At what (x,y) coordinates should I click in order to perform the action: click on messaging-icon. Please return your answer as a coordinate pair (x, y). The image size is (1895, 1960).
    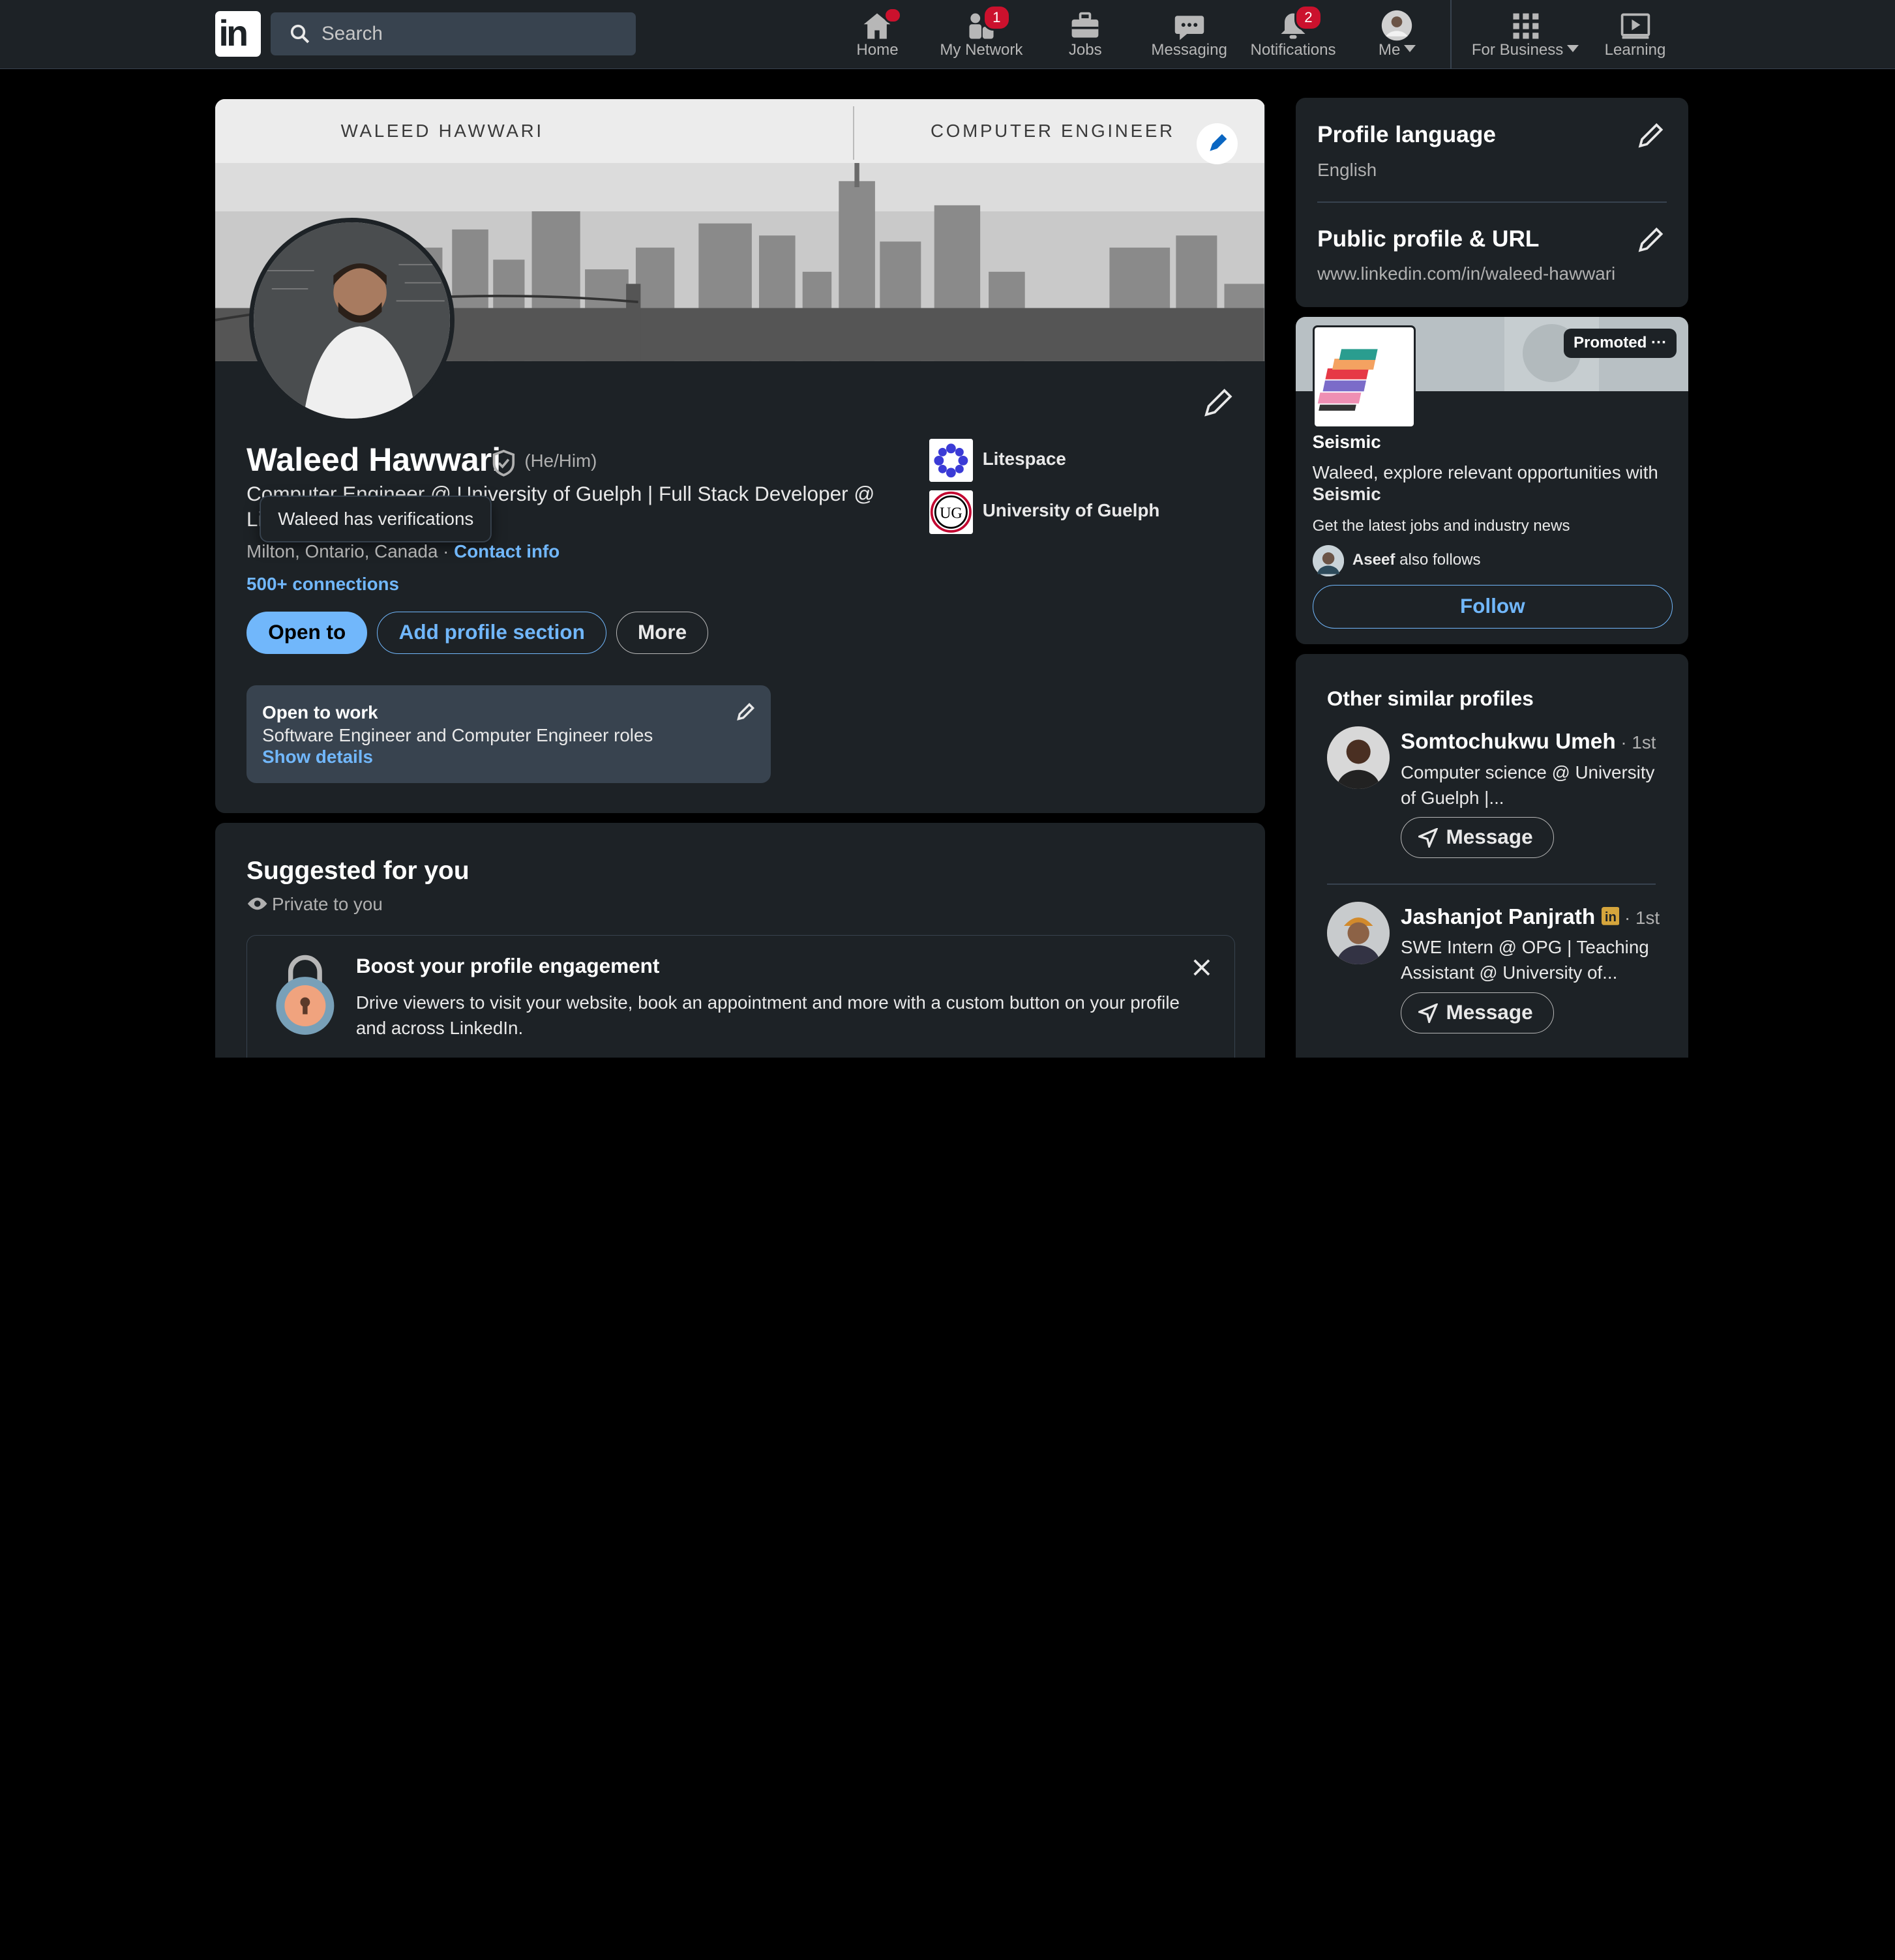
    Looking at the image, I should click on (1189, 28).